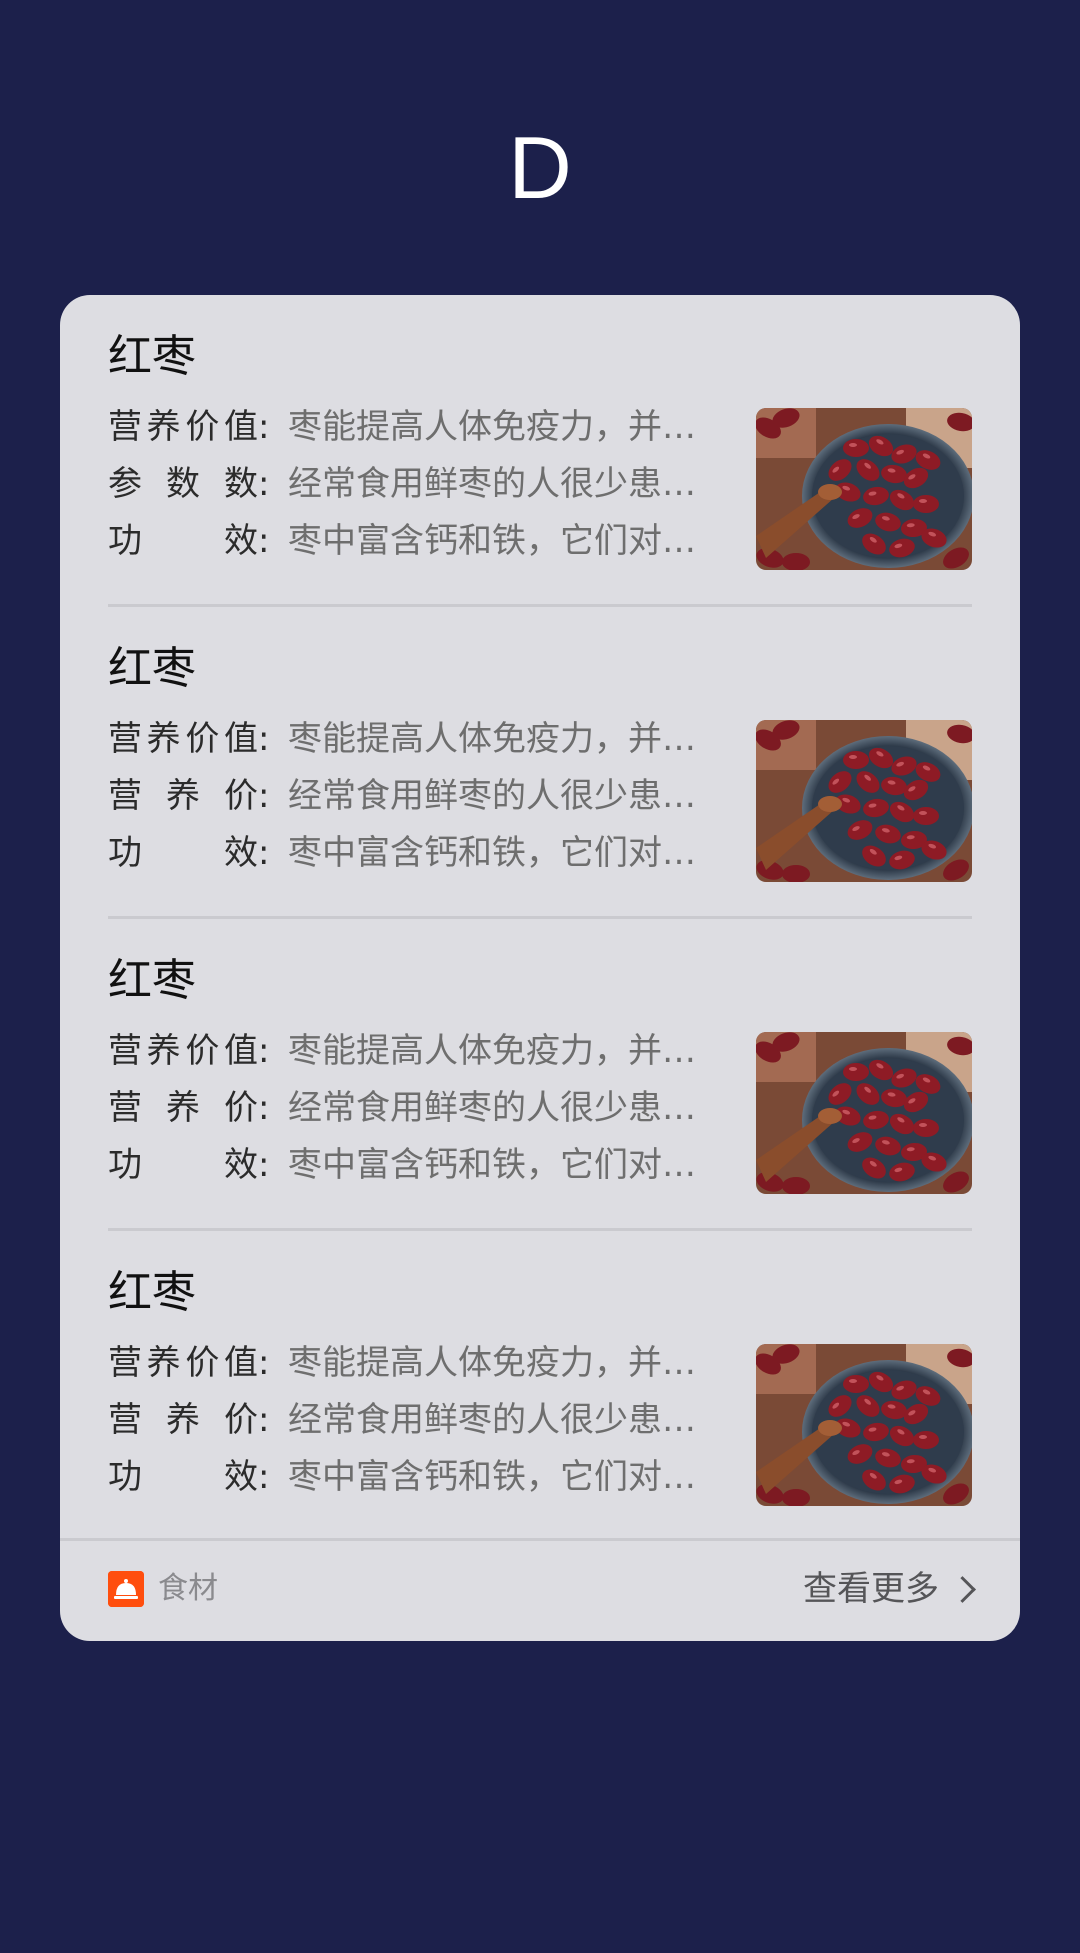  I want to click on view-more-label: 查看更多, so click(871, 1589).